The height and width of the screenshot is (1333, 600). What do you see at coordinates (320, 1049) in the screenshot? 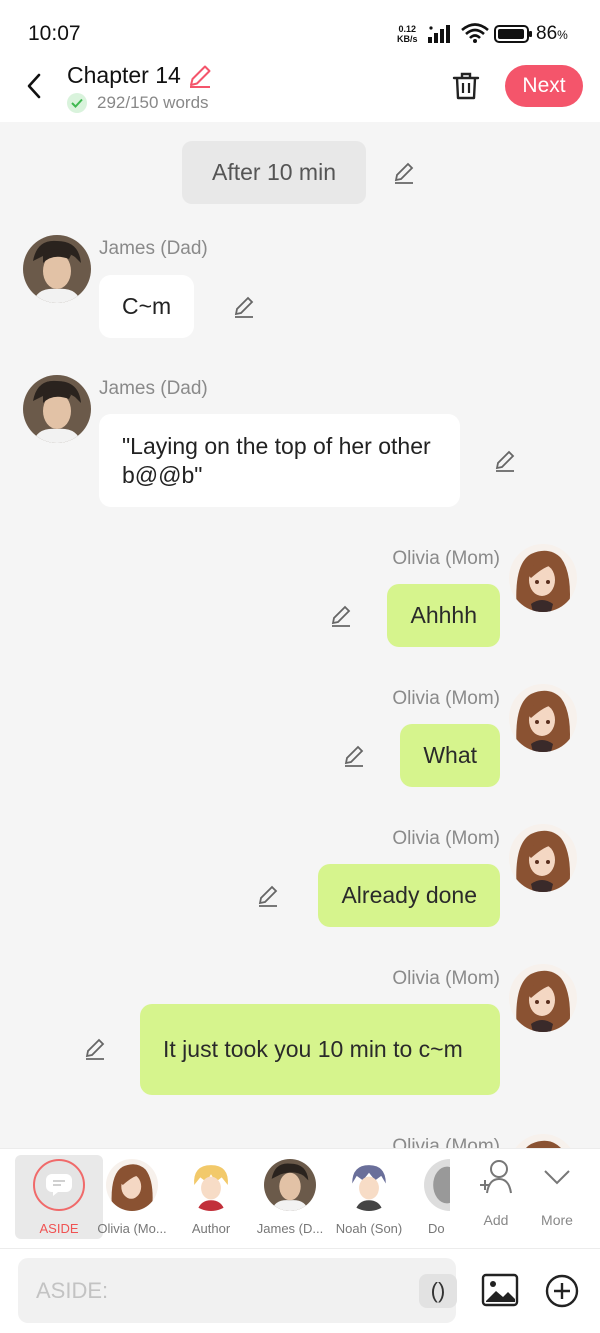
I see `message-bubble: It just took you 10 min to c~m` at bounding box center [320, 1049].